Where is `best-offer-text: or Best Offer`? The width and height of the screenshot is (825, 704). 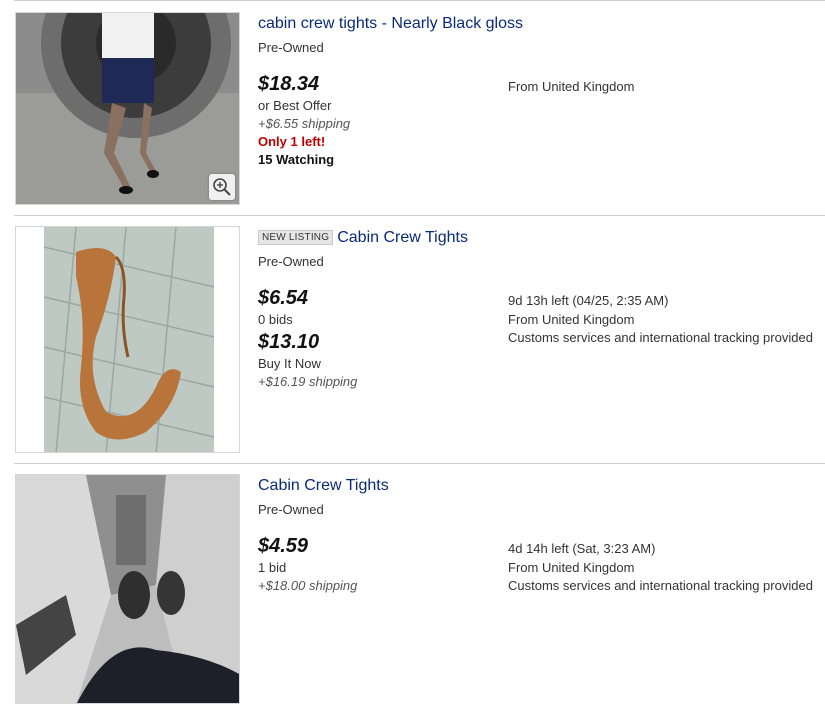
best-offer-text: or Best Offer is located at coordinates (295, 105).